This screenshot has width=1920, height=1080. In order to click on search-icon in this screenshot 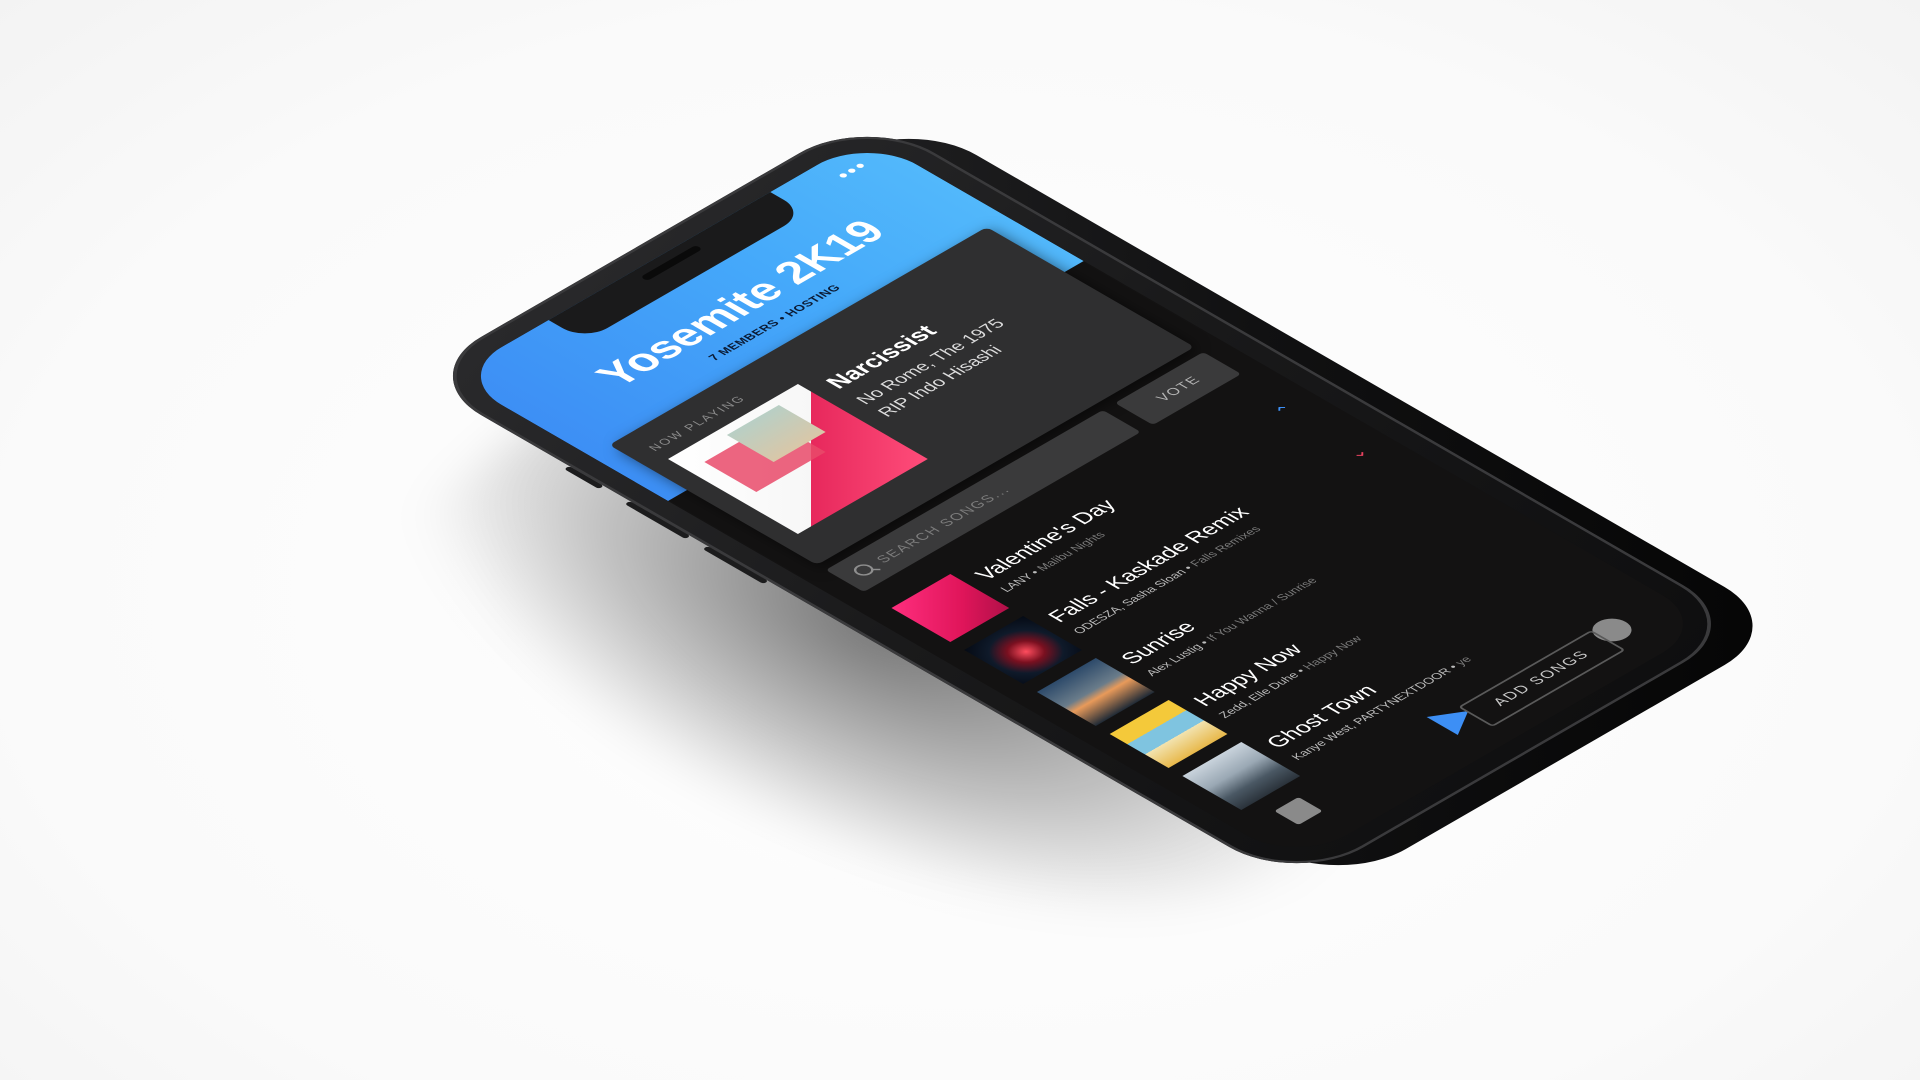, I will do `click(863, 570)`.